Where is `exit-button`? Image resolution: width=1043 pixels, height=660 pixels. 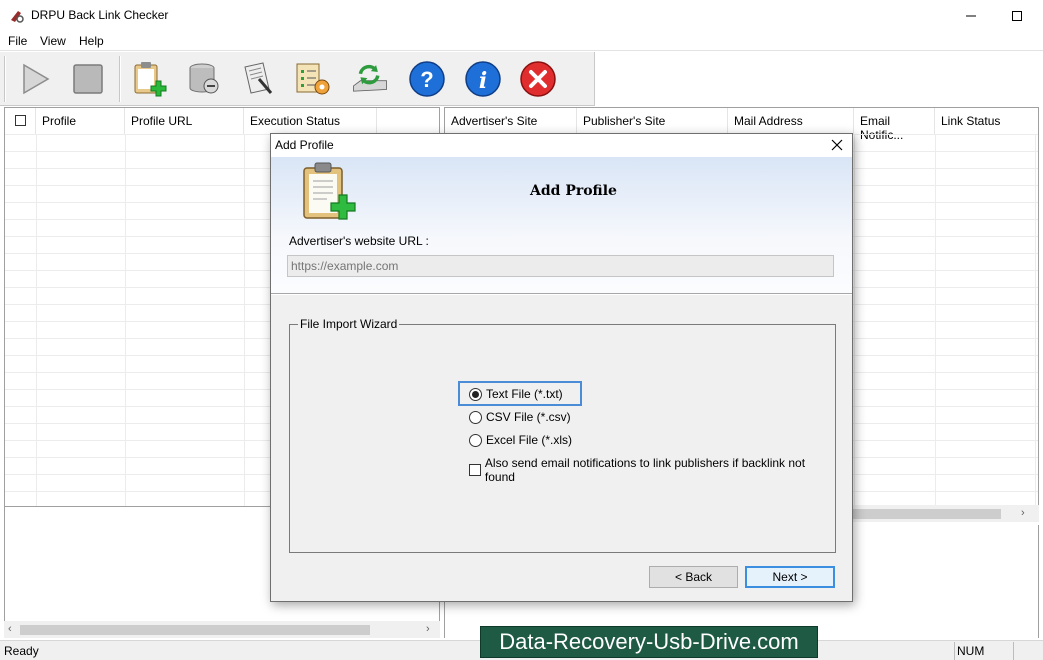
exit-button is located at coordinates (538, 79).